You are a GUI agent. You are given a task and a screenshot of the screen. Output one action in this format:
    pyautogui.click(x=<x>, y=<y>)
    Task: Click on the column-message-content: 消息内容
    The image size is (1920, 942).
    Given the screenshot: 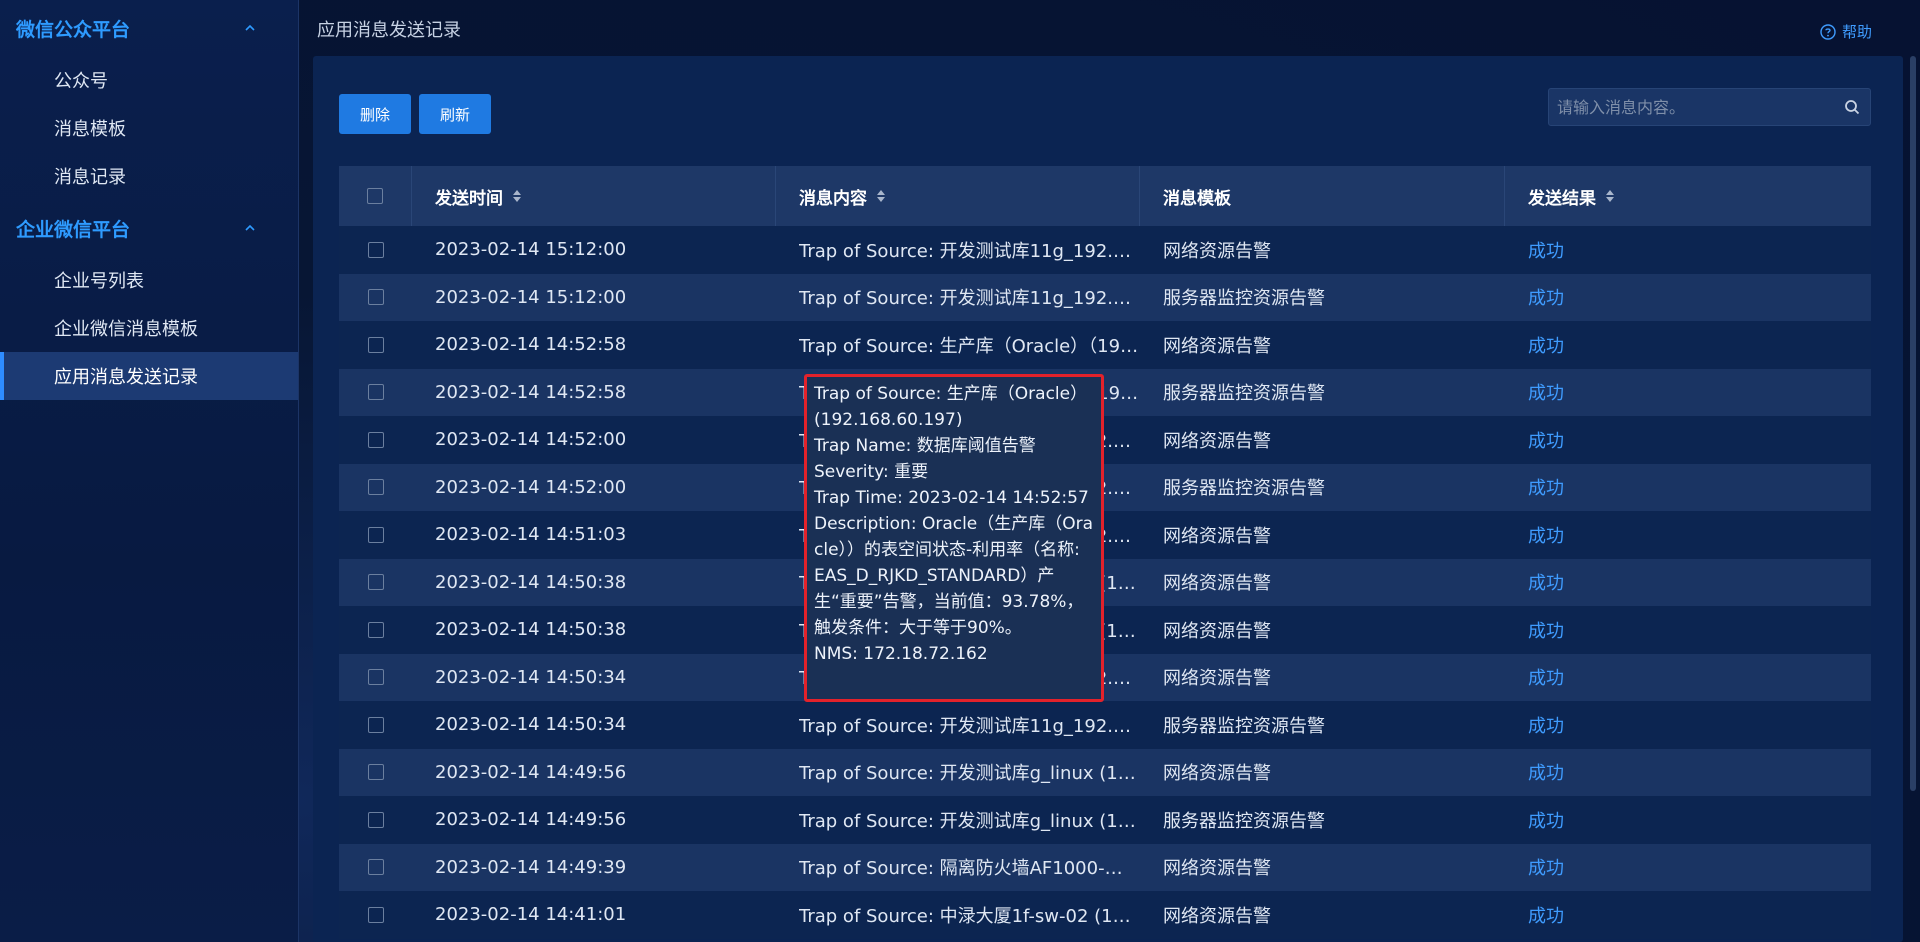 What is the action you would take?
    pyautogui.click(x=958, y=196)
    